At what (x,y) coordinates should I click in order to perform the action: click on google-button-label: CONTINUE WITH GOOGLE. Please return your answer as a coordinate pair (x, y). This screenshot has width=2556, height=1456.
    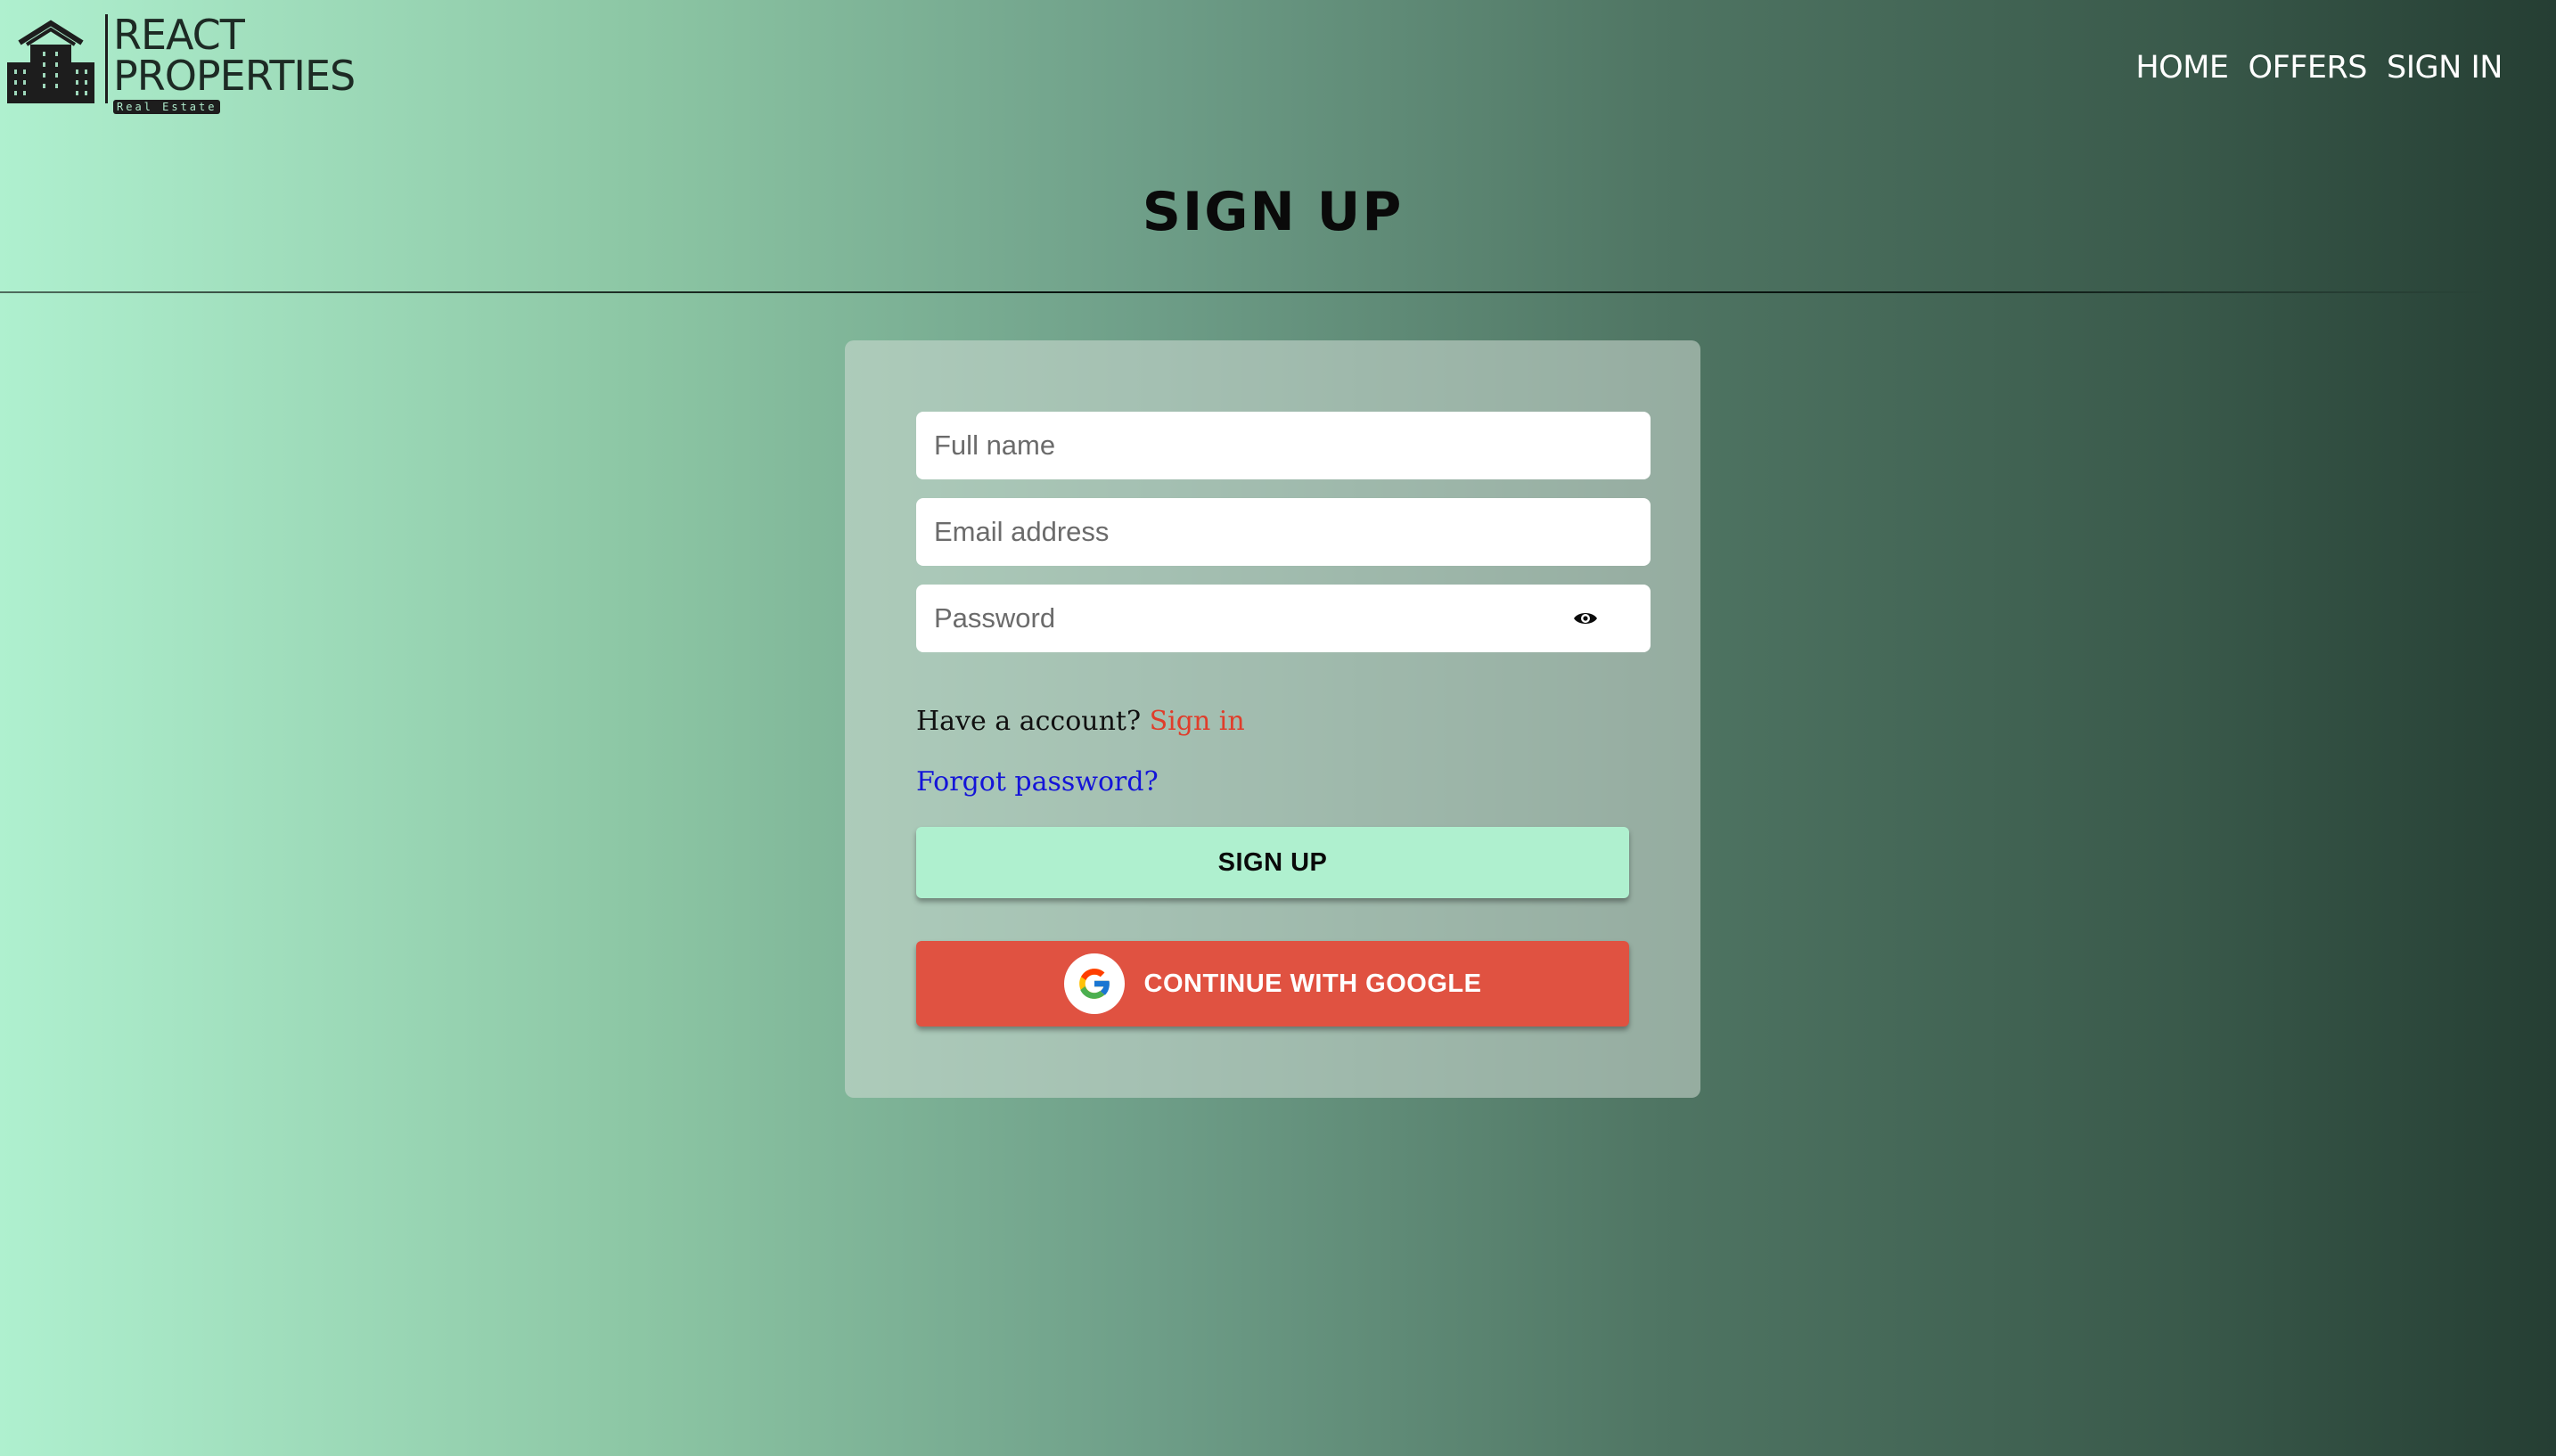
    Looking at the image, I should click on (1312, 983).